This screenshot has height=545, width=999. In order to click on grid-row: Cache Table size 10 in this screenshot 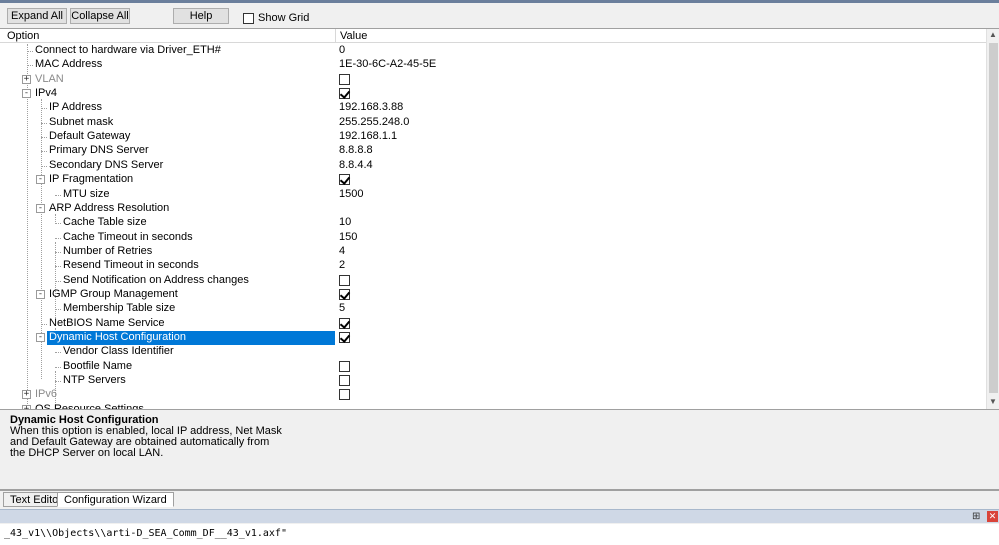, I will do `click(493, 223)`.